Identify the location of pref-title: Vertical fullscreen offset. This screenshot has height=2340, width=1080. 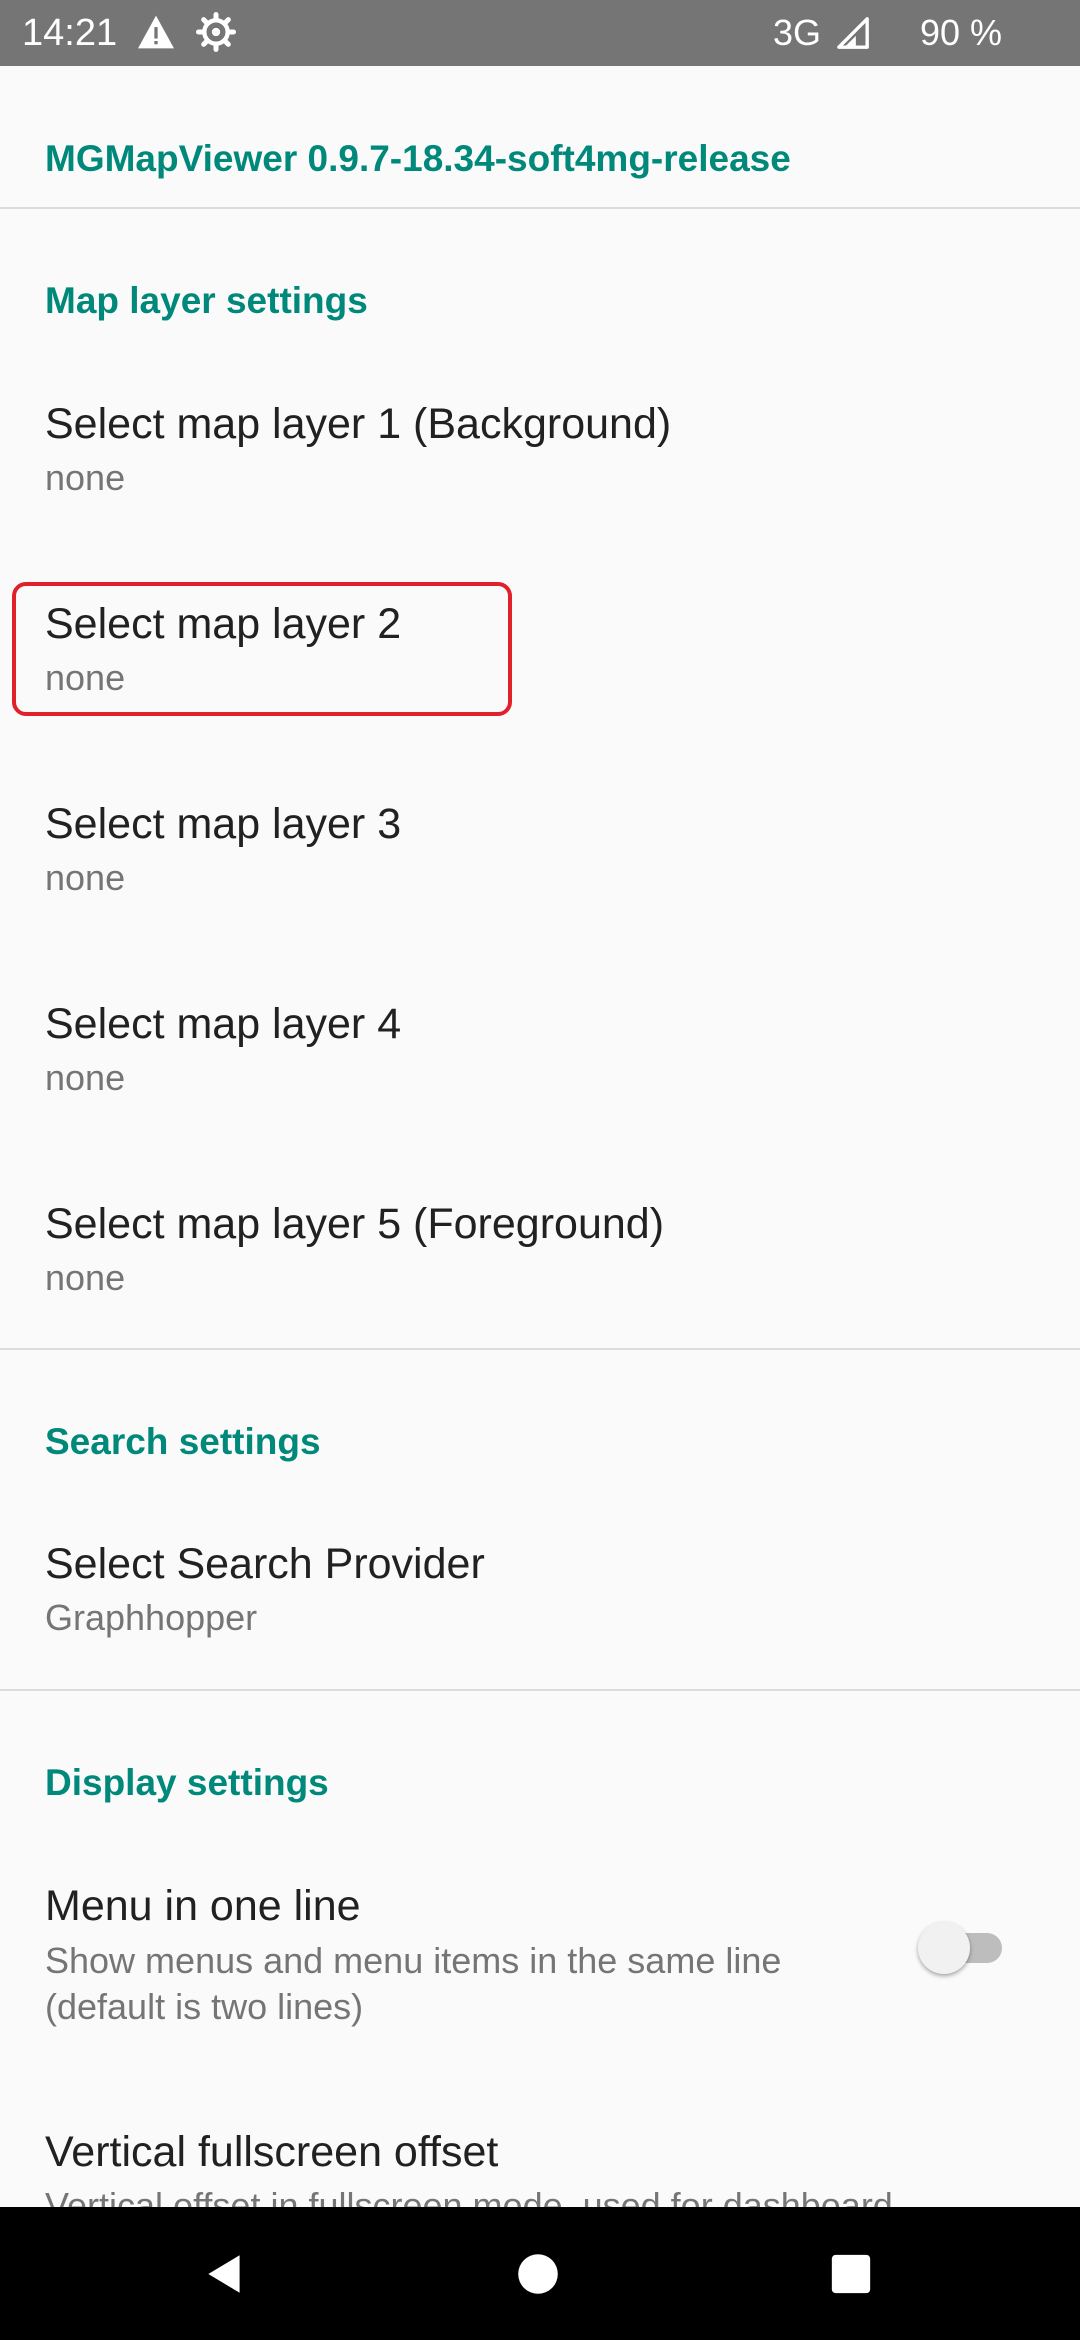
(272, 2152).